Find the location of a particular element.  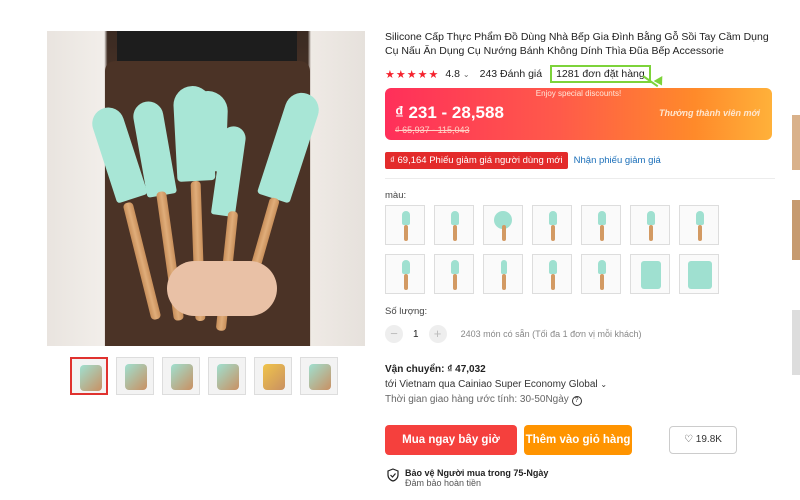

quantity-label: Số lượng: is located at coordinates (406, 311).